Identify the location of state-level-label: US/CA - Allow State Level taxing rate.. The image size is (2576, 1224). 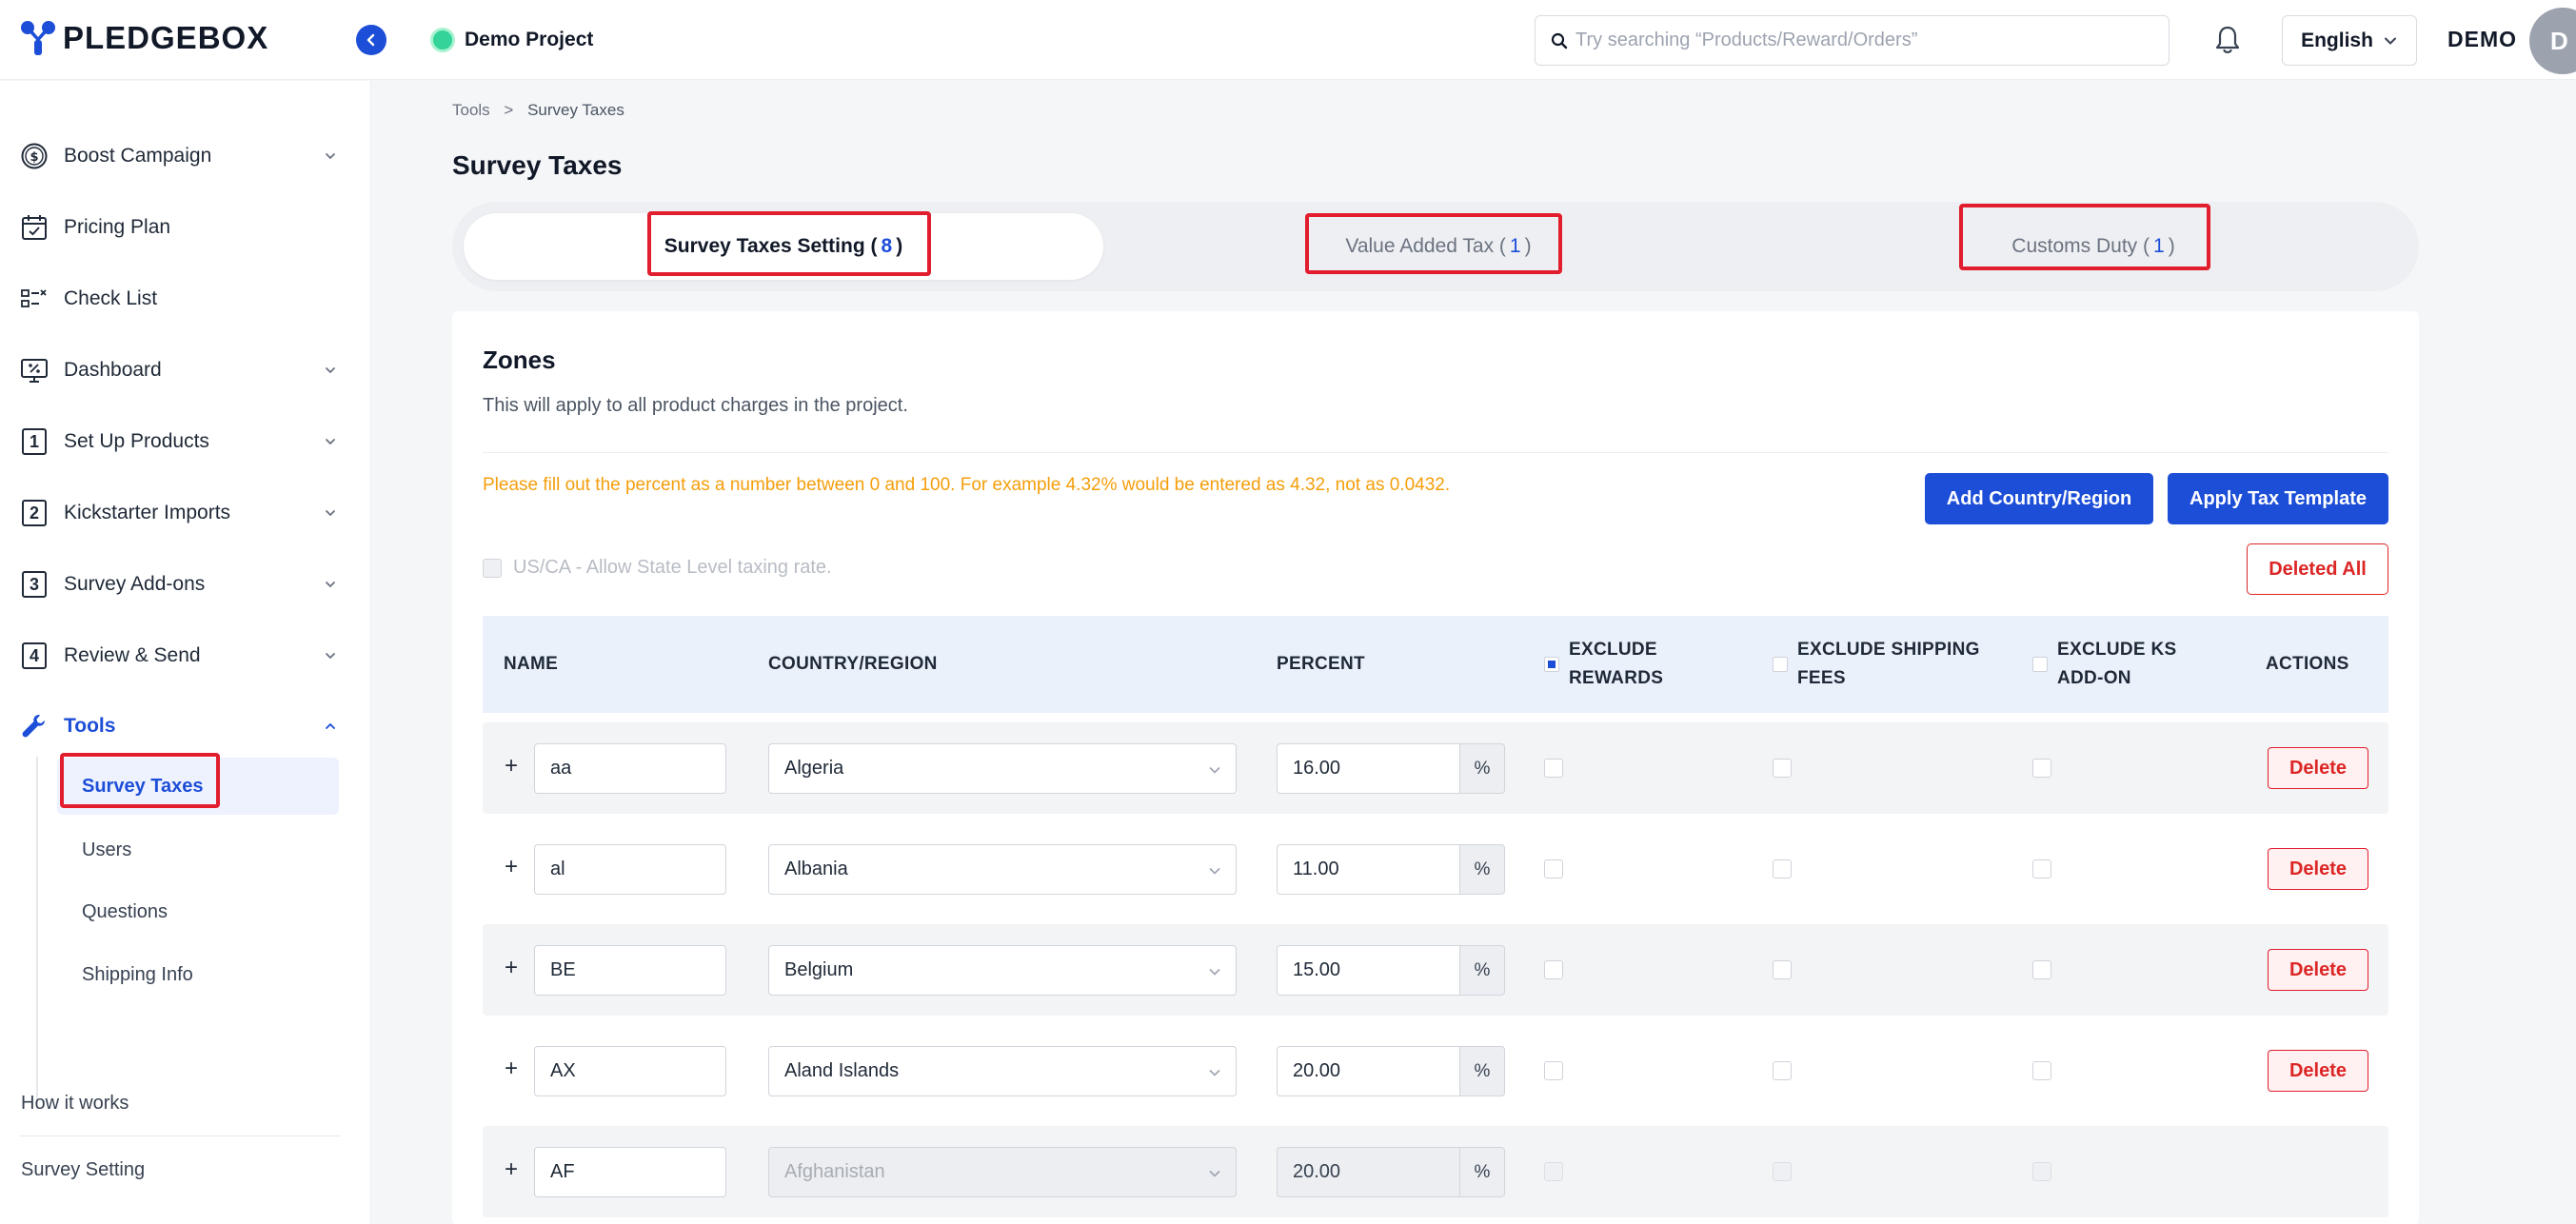
(672, 568).